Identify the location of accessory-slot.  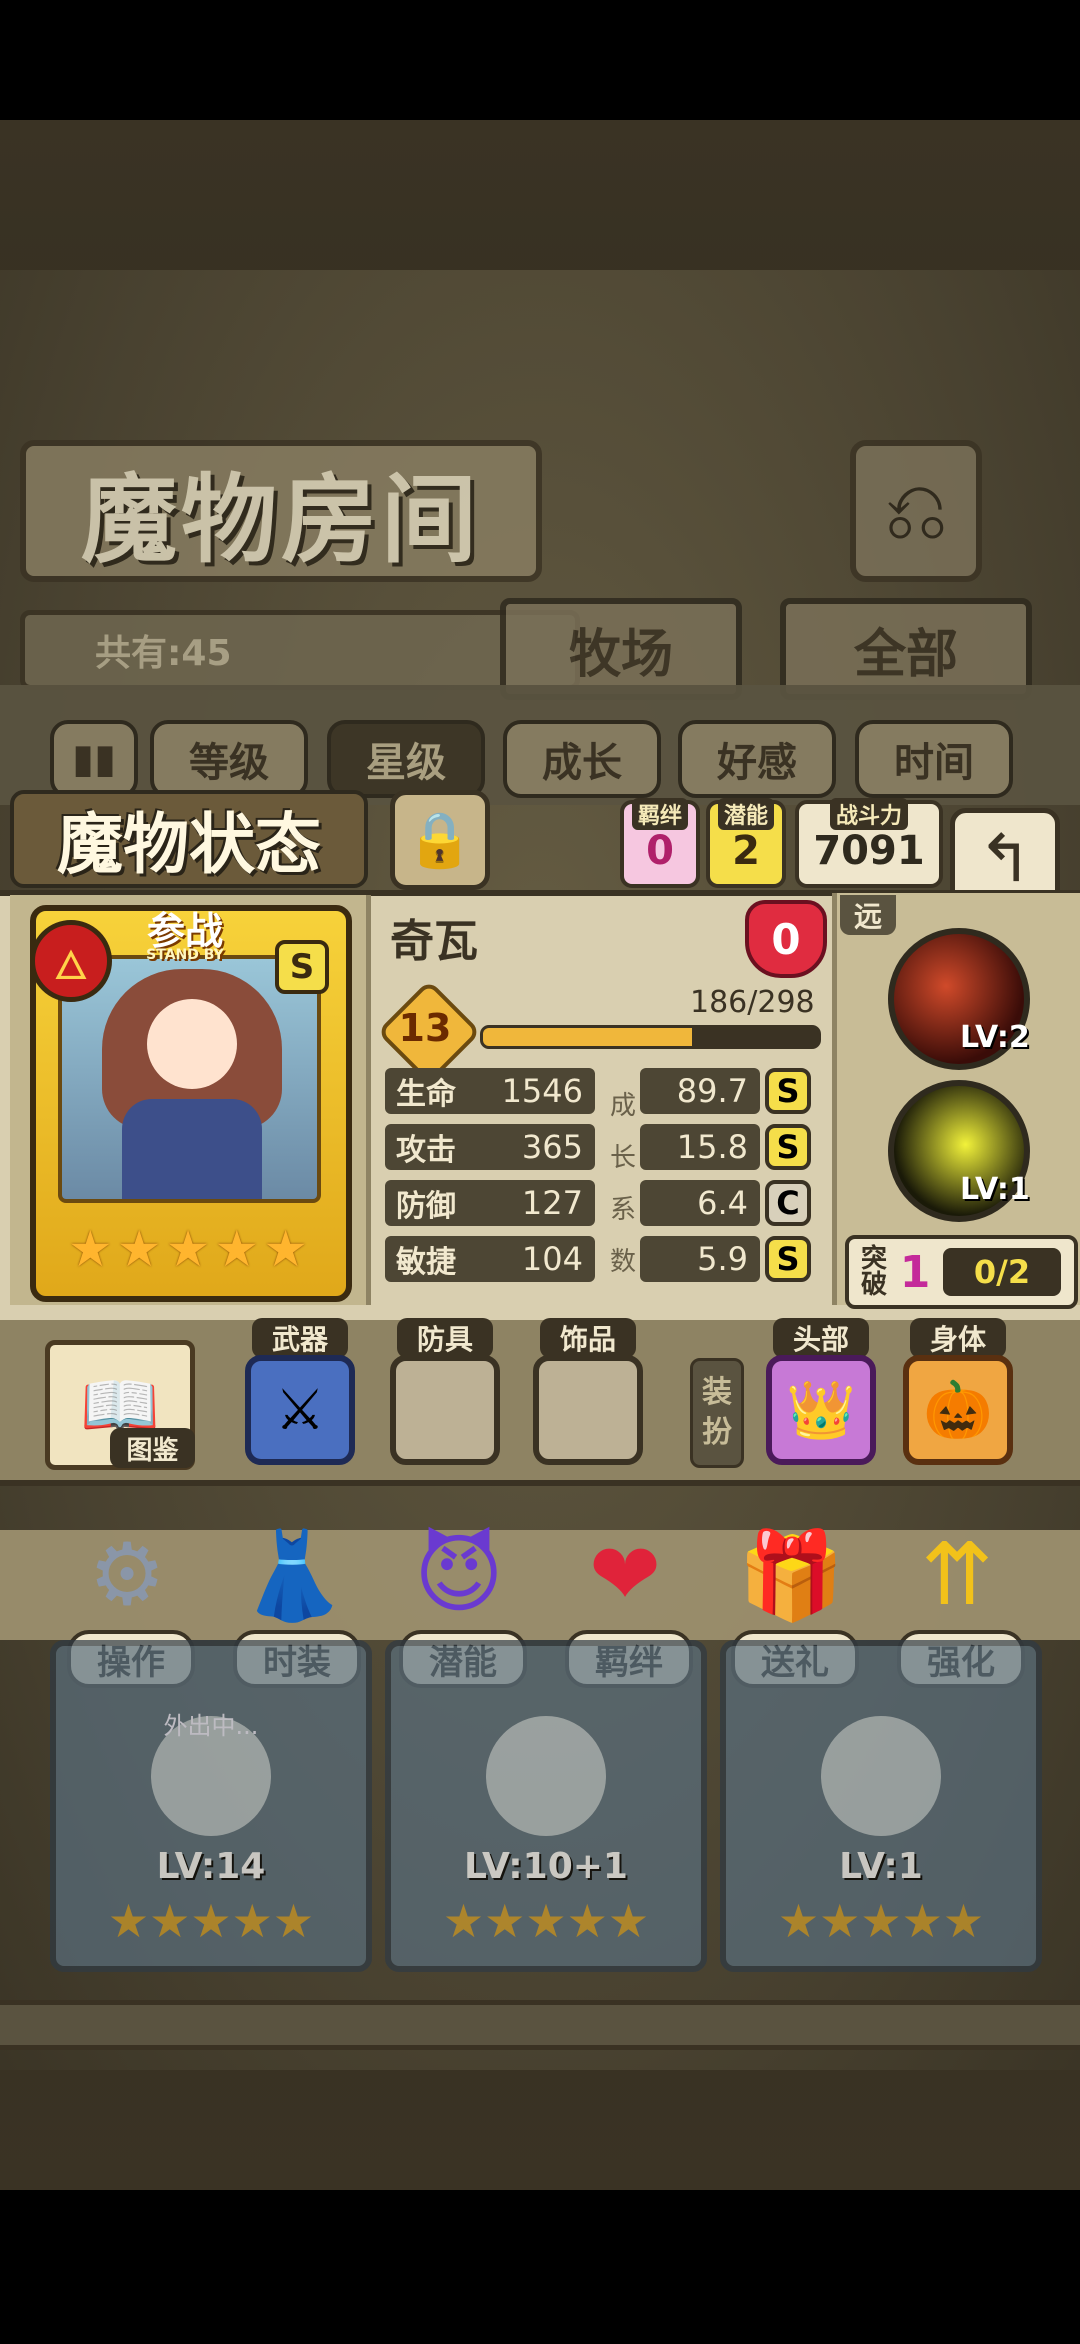
(588, 1410).